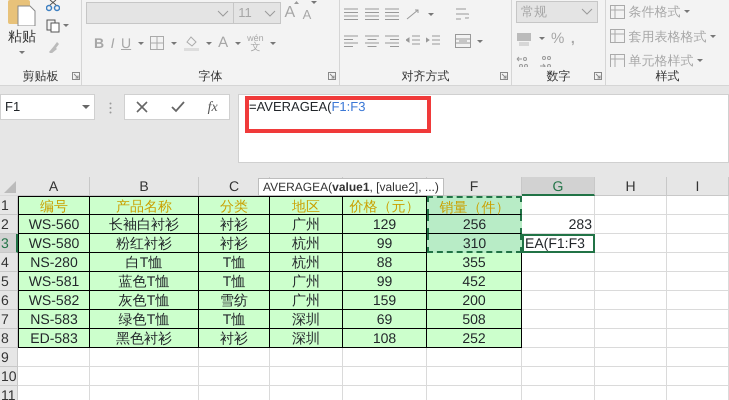  Describe the element at coordinates (307, 106) in the screenshot. I see `formula-text: =AVERAGEA(F1:F3` at that location.